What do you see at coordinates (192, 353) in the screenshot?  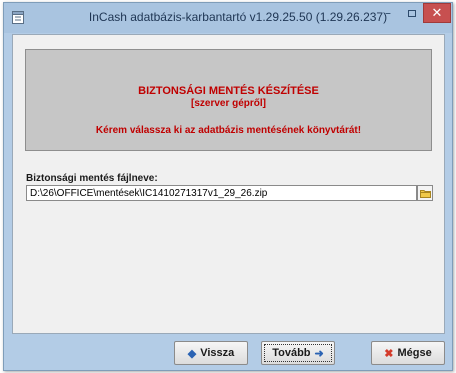 I see `arrow-left-icon: ◆` at bounding box center [192, 353].